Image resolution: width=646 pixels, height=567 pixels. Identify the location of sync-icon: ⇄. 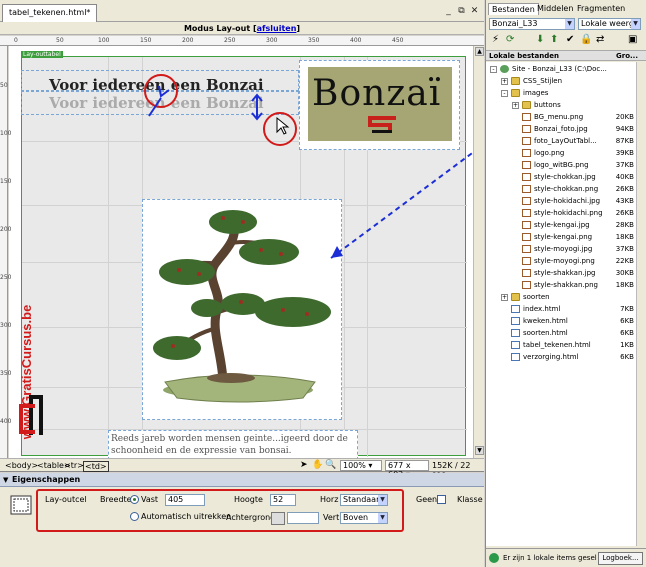
(600, 40).